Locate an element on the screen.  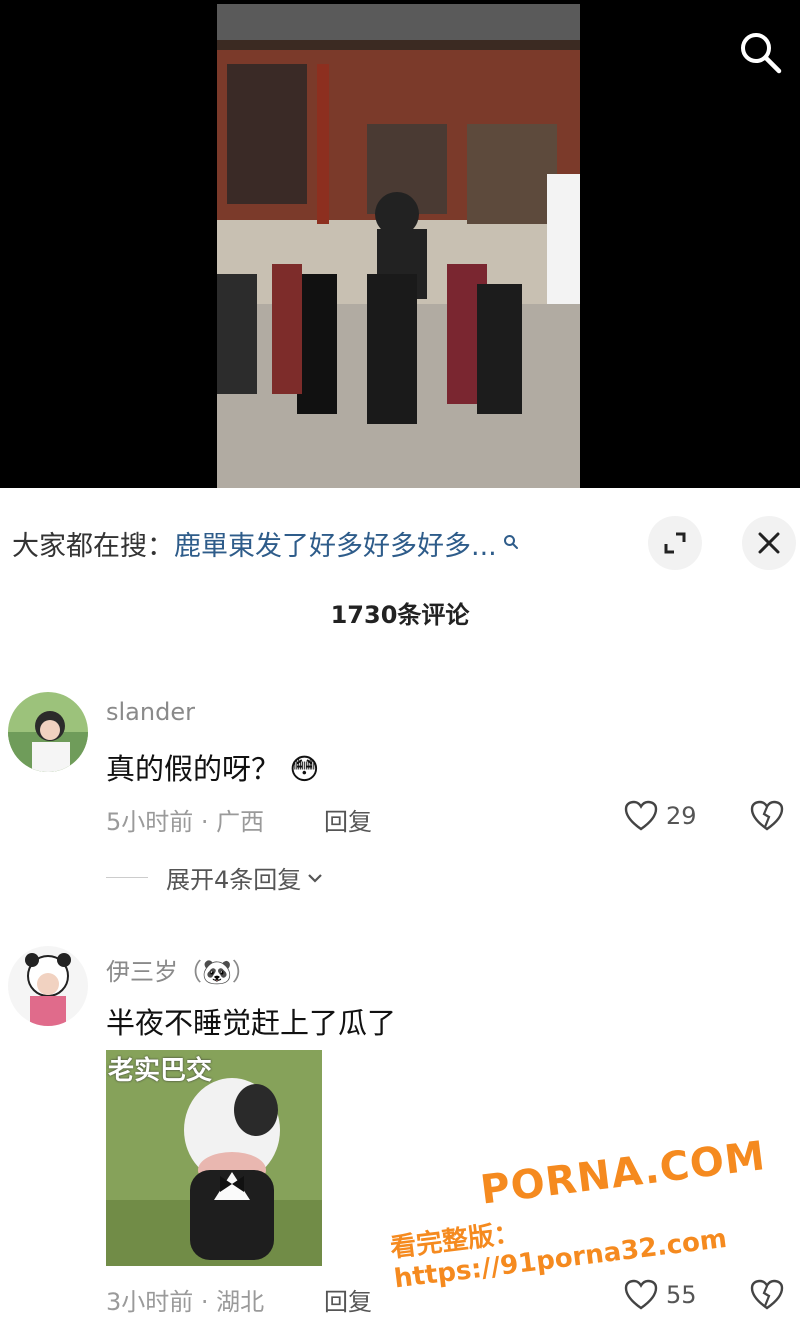
collapse-button is located at coordinates (675, 543).